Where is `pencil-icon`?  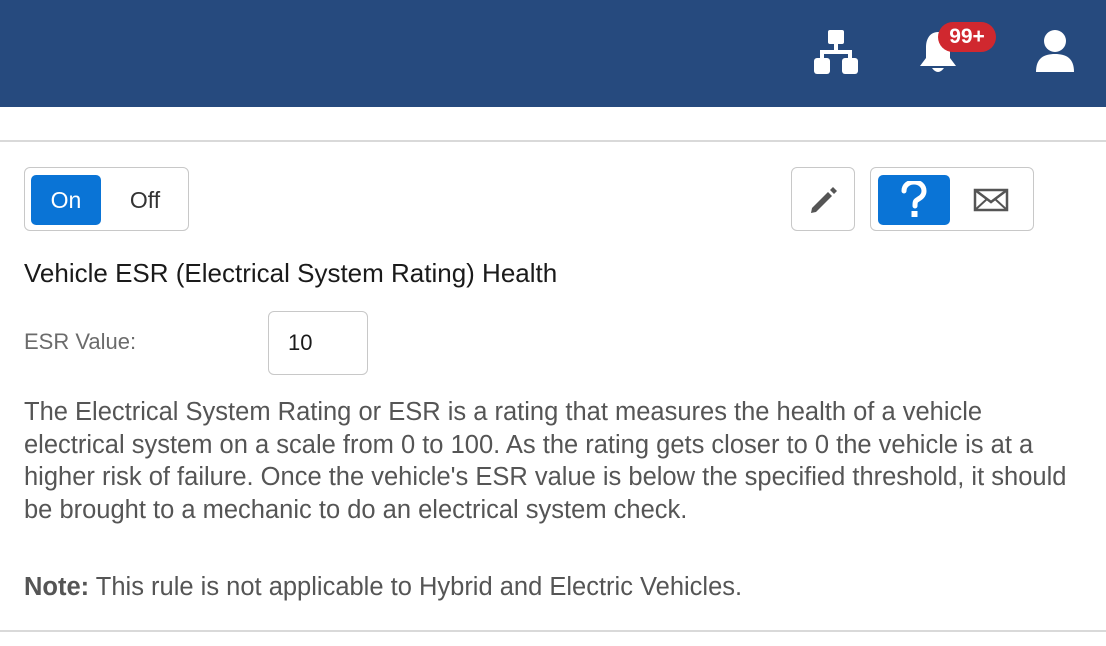 pencil-icon is located at coordinates (824, 200).